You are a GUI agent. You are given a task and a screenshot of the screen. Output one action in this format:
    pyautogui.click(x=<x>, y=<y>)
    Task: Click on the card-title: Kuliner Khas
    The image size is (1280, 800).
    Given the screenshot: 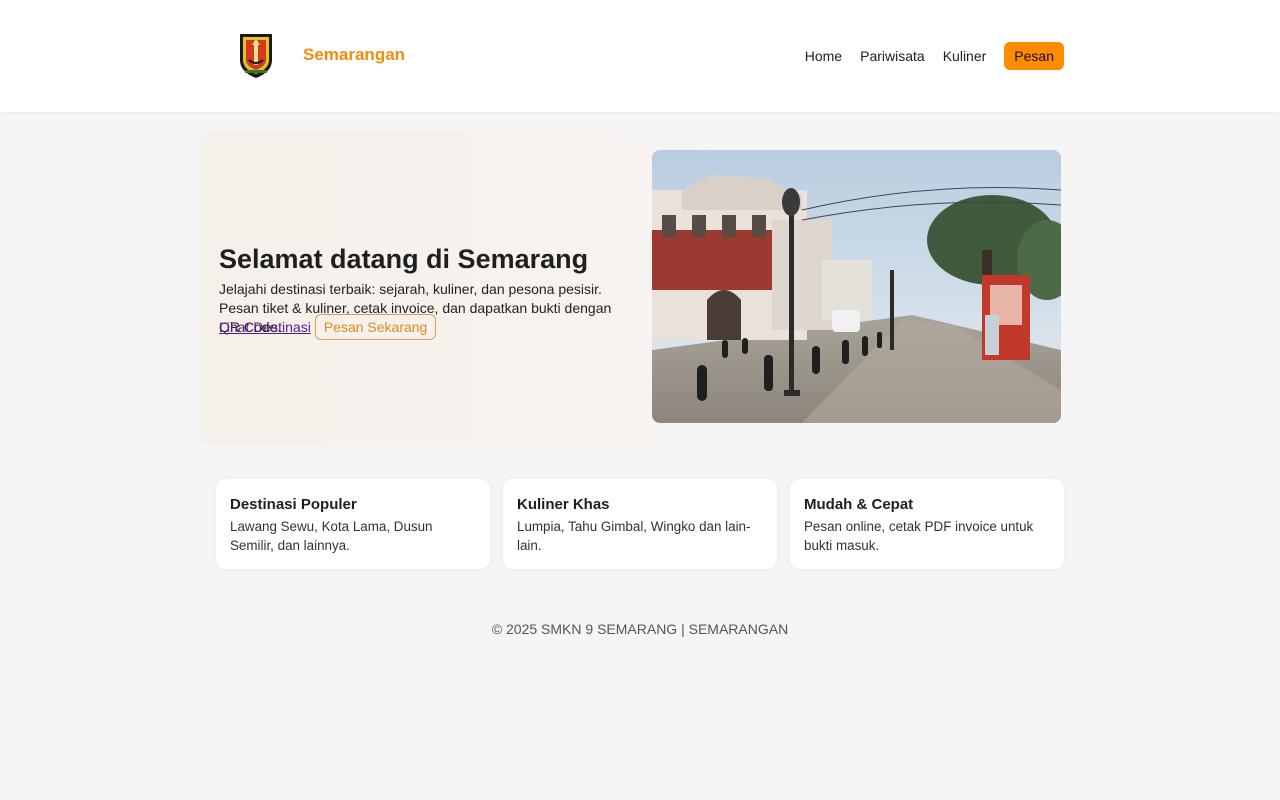 What is the action you would take?
    pyautogui.click(x=563, y=504)
    